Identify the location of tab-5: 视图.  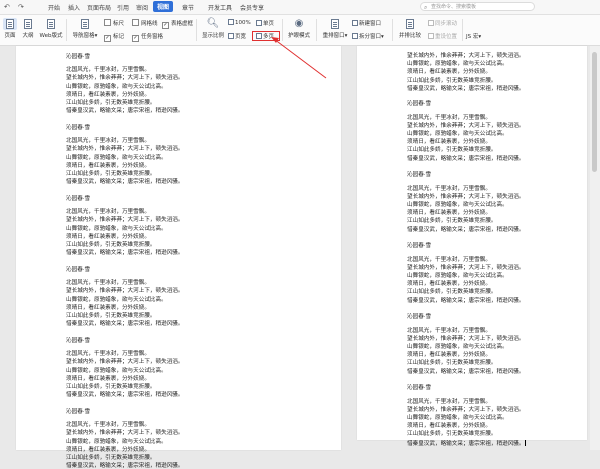
(163, 6).